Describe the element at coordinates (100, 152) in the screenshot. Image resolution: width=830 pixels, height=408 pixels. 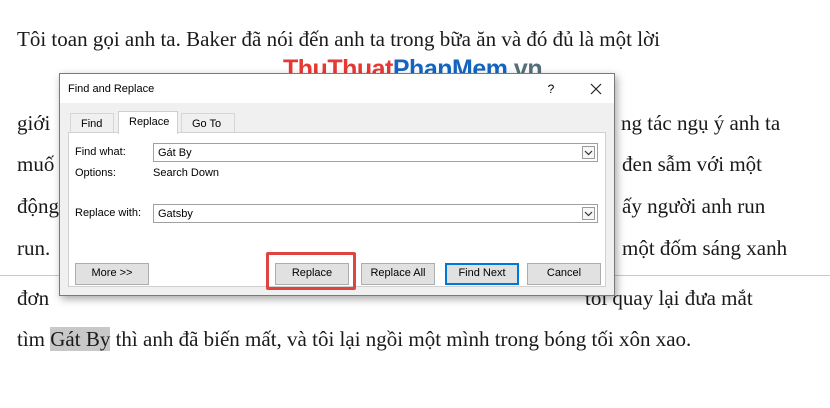
I see `find-what-label: Find what:` at that location.